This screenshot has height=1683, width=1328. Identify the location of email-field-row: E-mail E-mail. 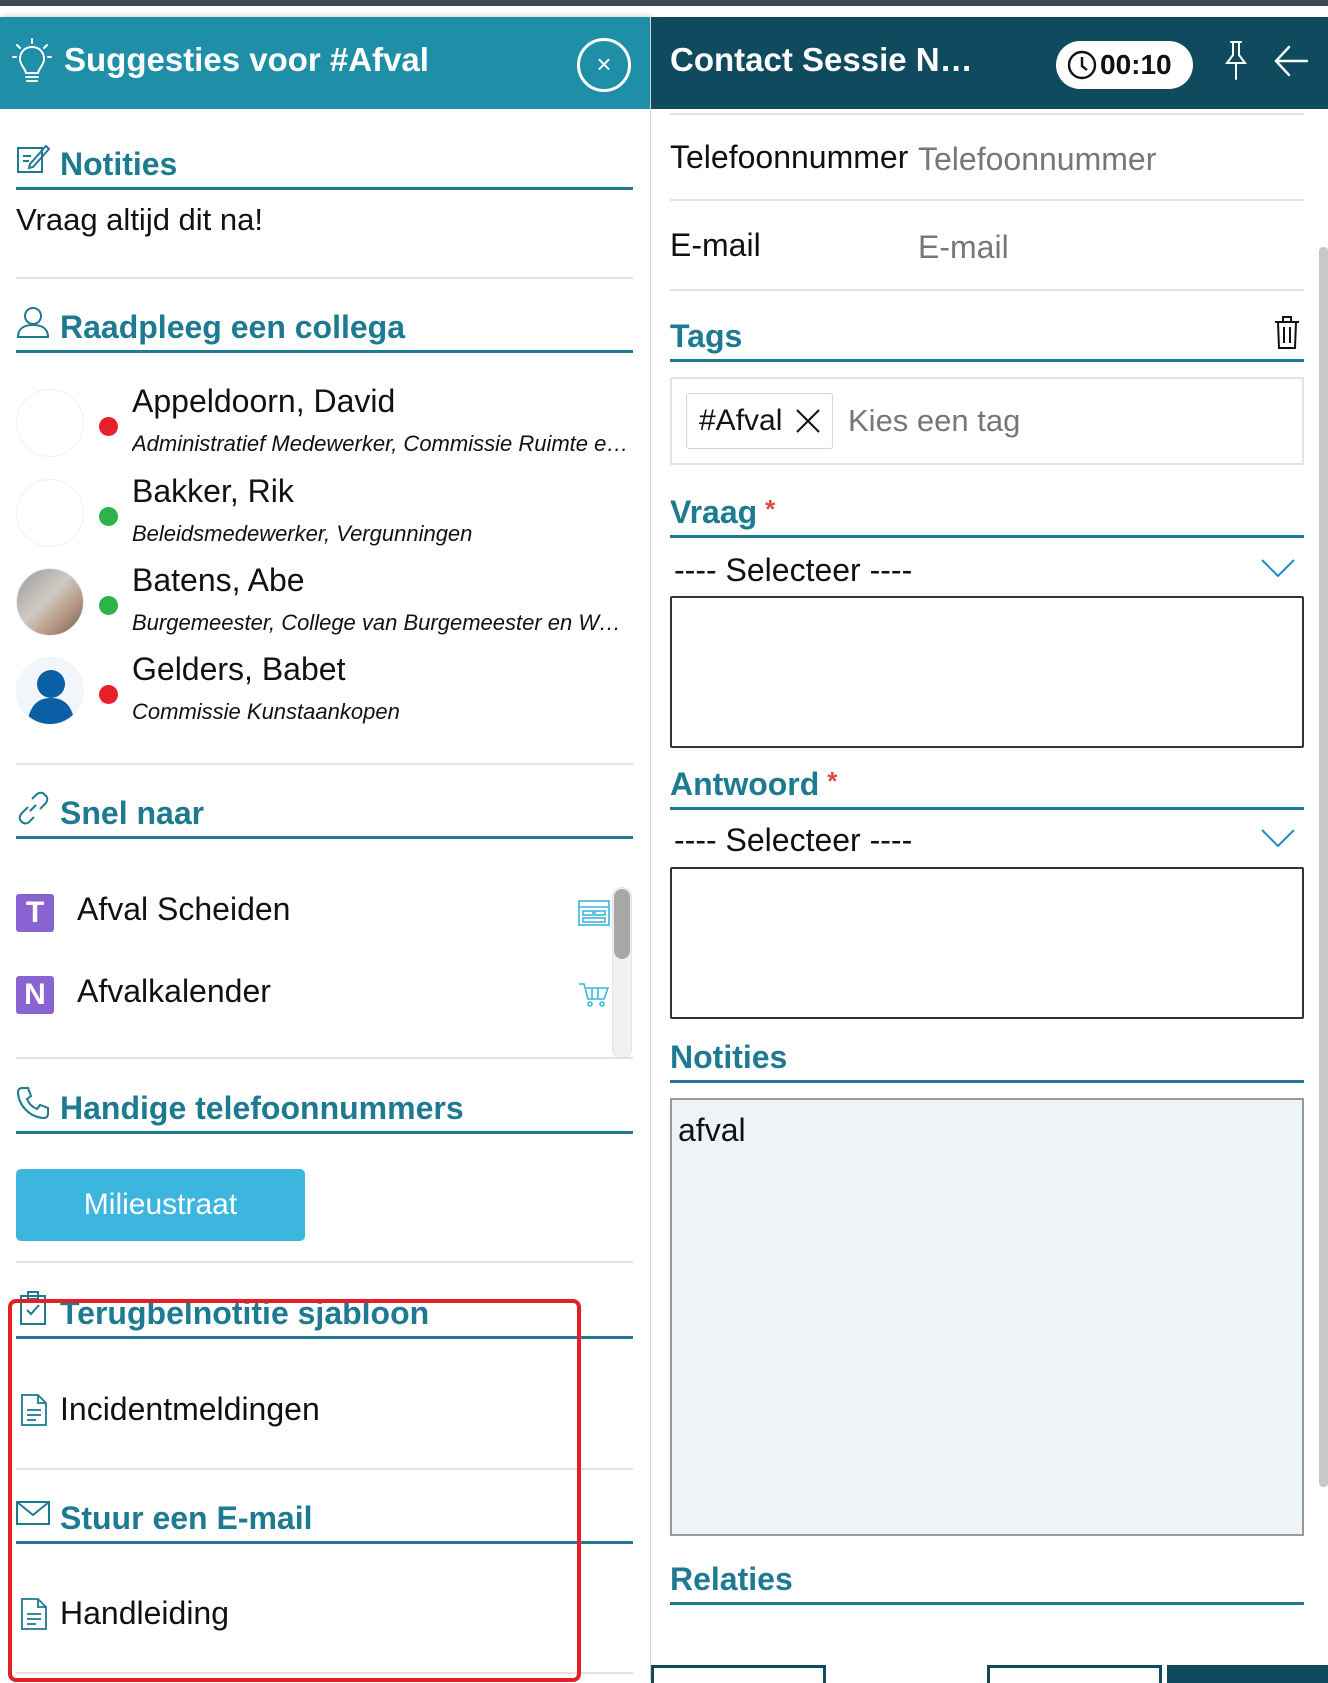
(987, 247).